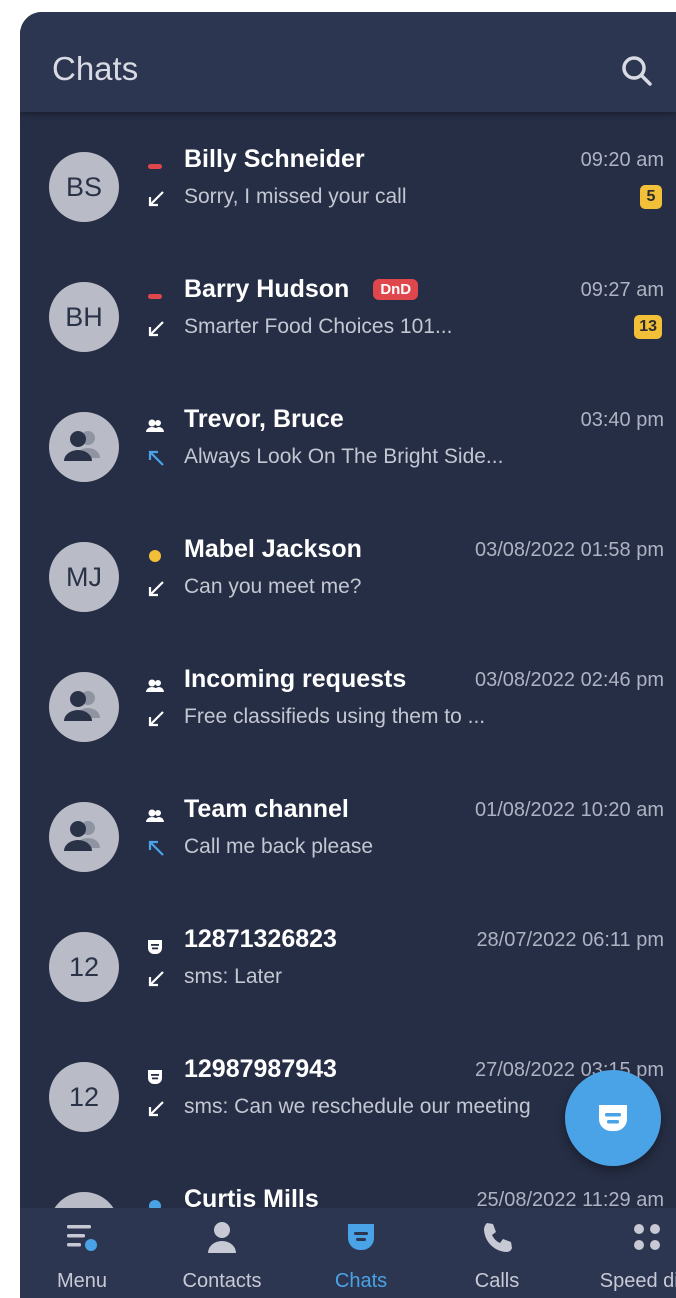 This screenshot has width=676, height=1298. Describe the element at coordinates (497, 1281) in the screenshot. I see `tab-label: Calls` at that location.